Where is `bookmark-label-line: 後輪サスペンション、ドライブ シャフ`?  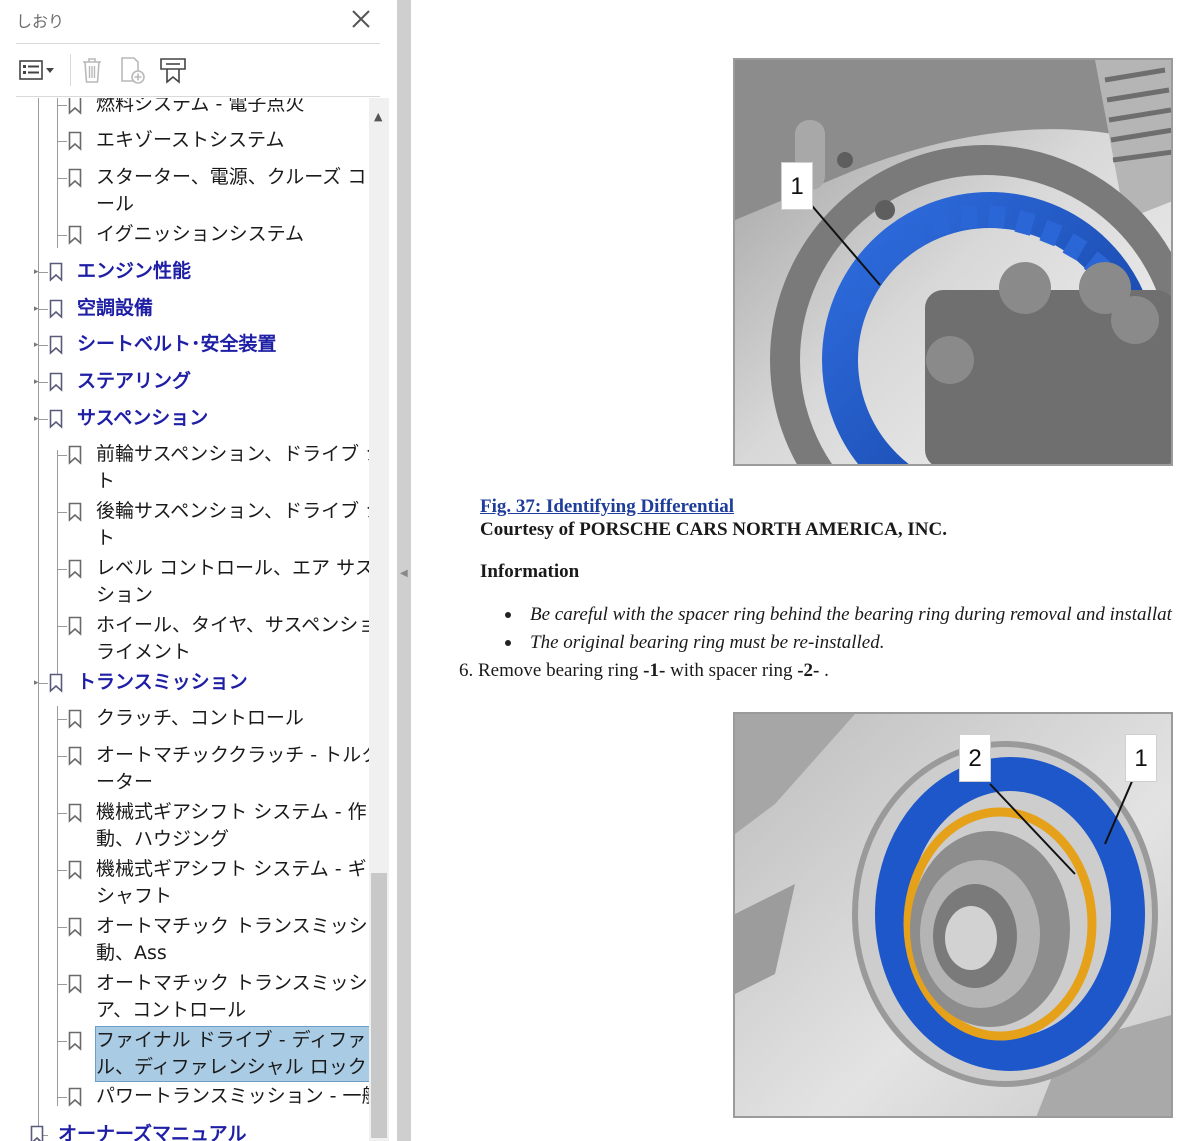
bookmark-label-line: 後輪サスペンション、ドライブ シャフ is located at coordinates (233, 511).